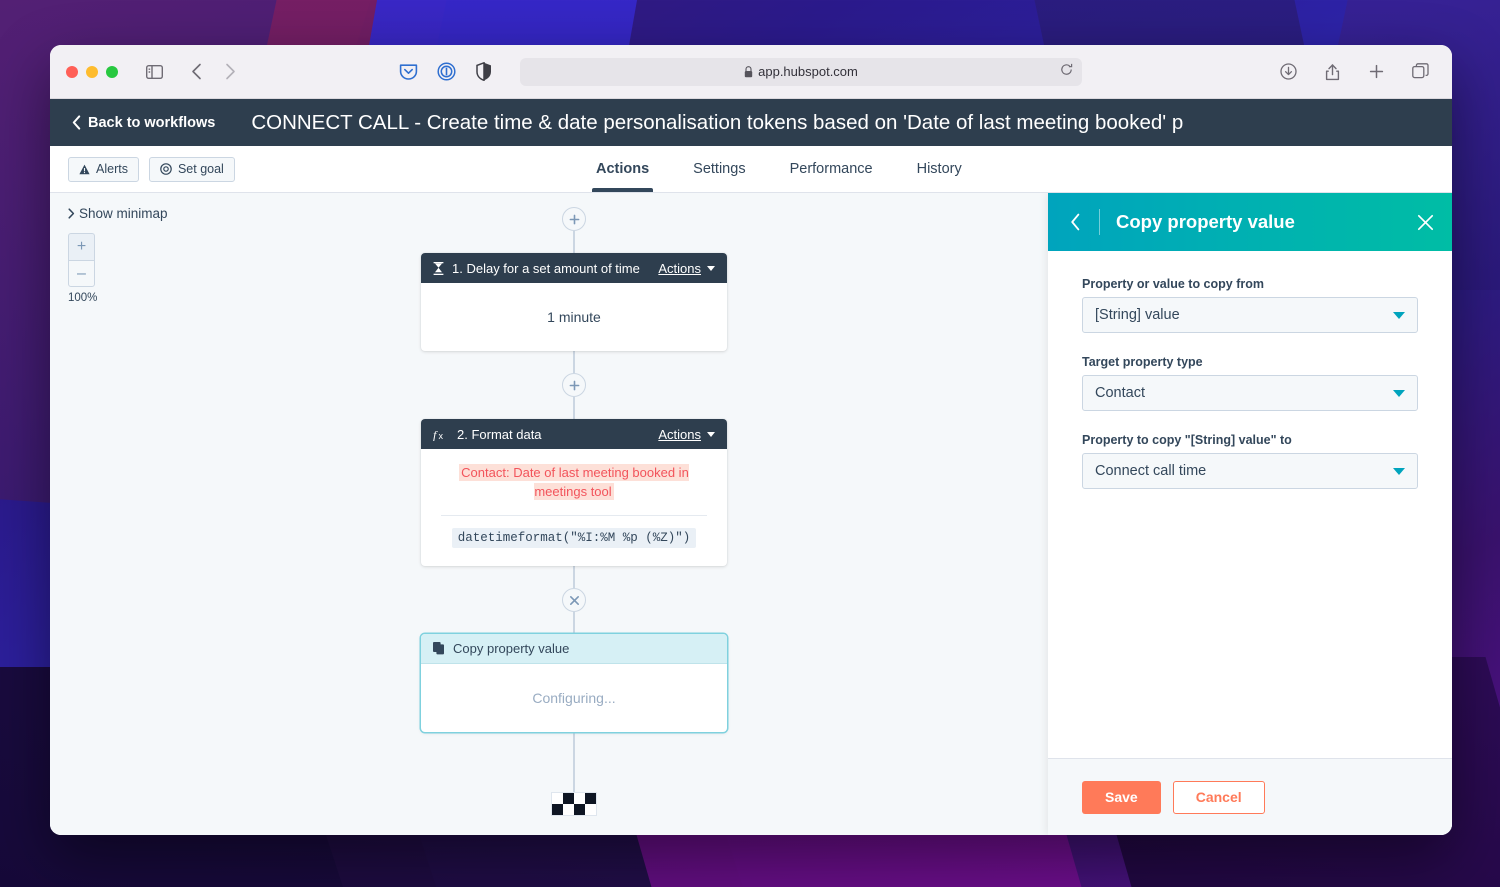 The image size is (1500, 887). I want to click on browser-actions, so click(1355, 72).